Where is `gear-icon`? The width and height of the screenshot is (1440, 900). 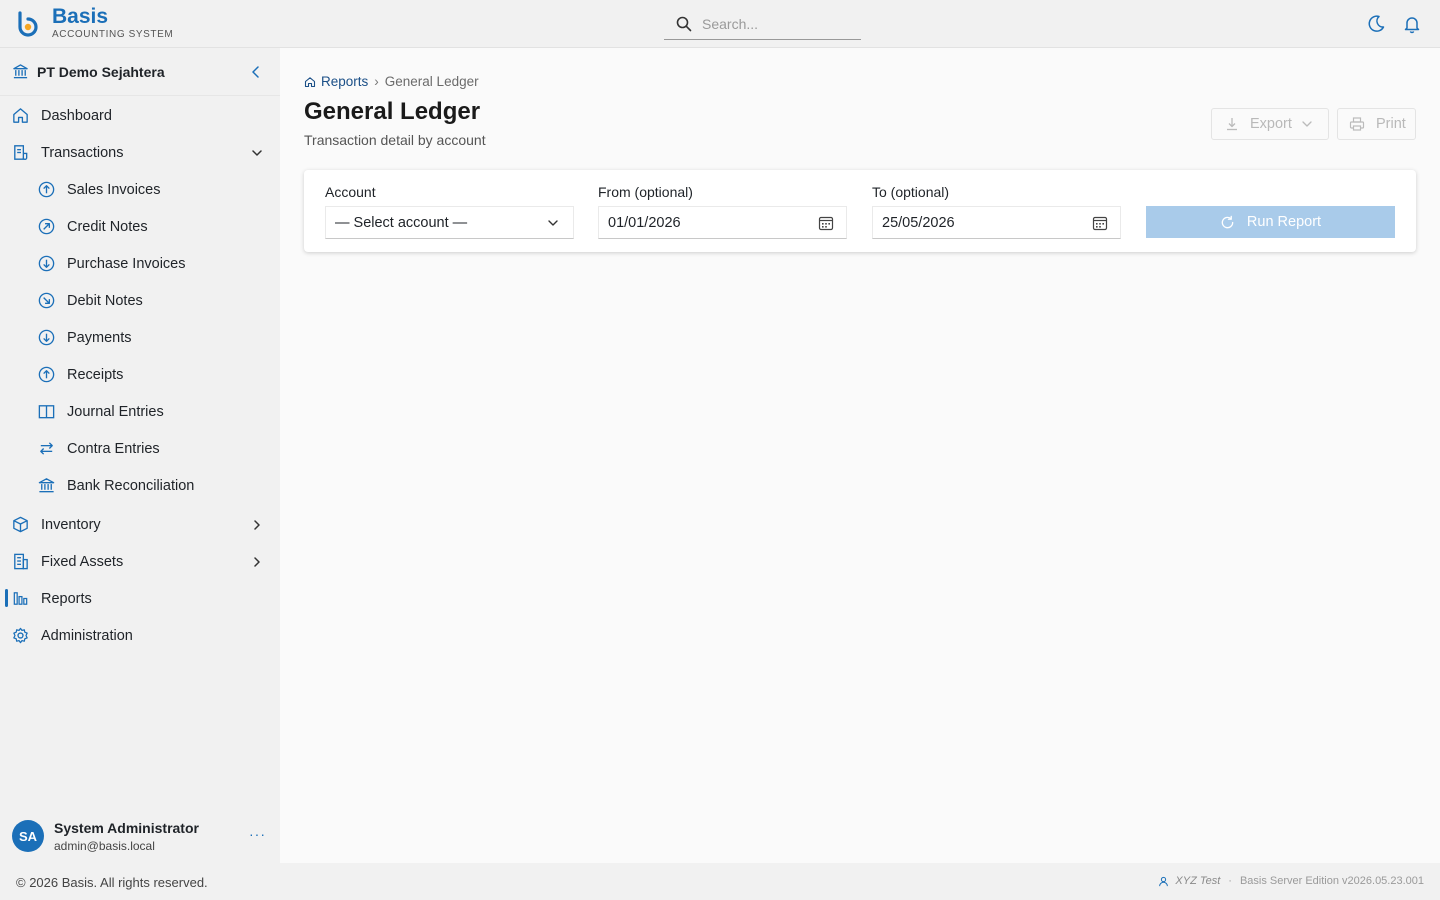
gear-icon is located at coordinates (20, 635).